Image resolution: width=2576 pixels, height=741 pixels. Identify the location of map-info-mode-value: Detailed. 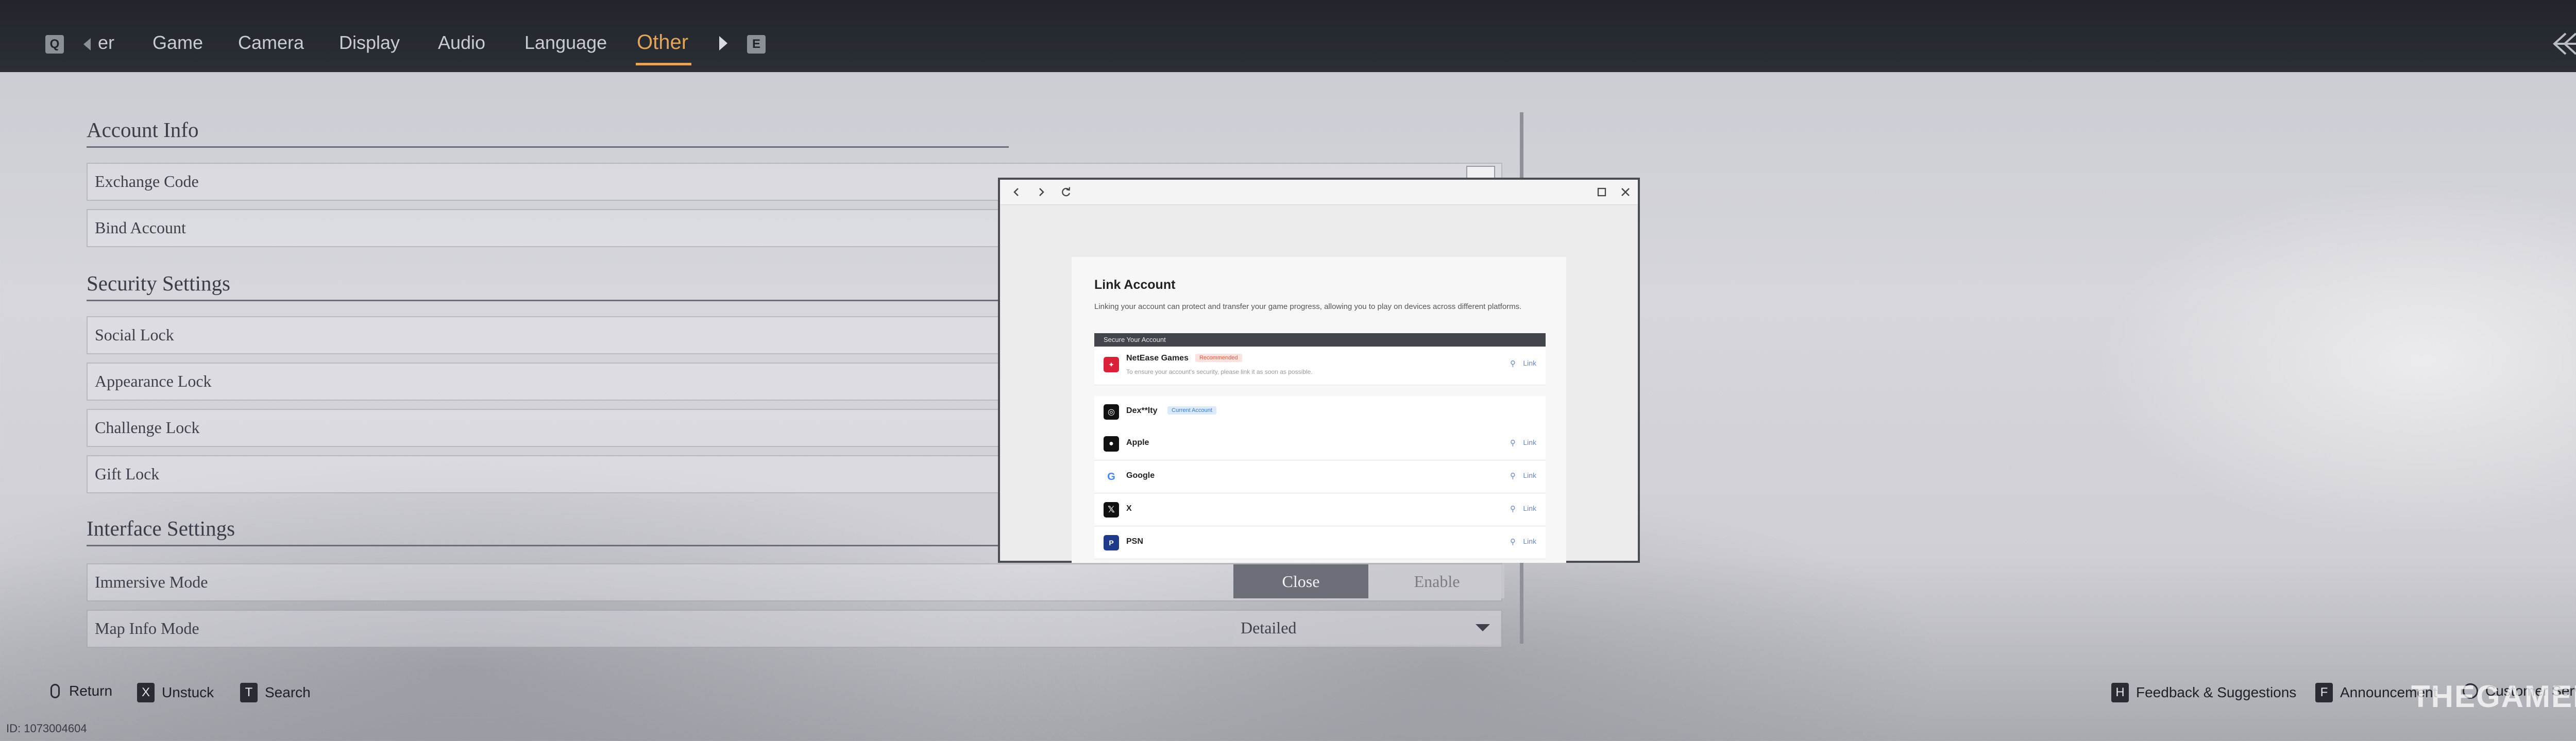
(1269, 627).